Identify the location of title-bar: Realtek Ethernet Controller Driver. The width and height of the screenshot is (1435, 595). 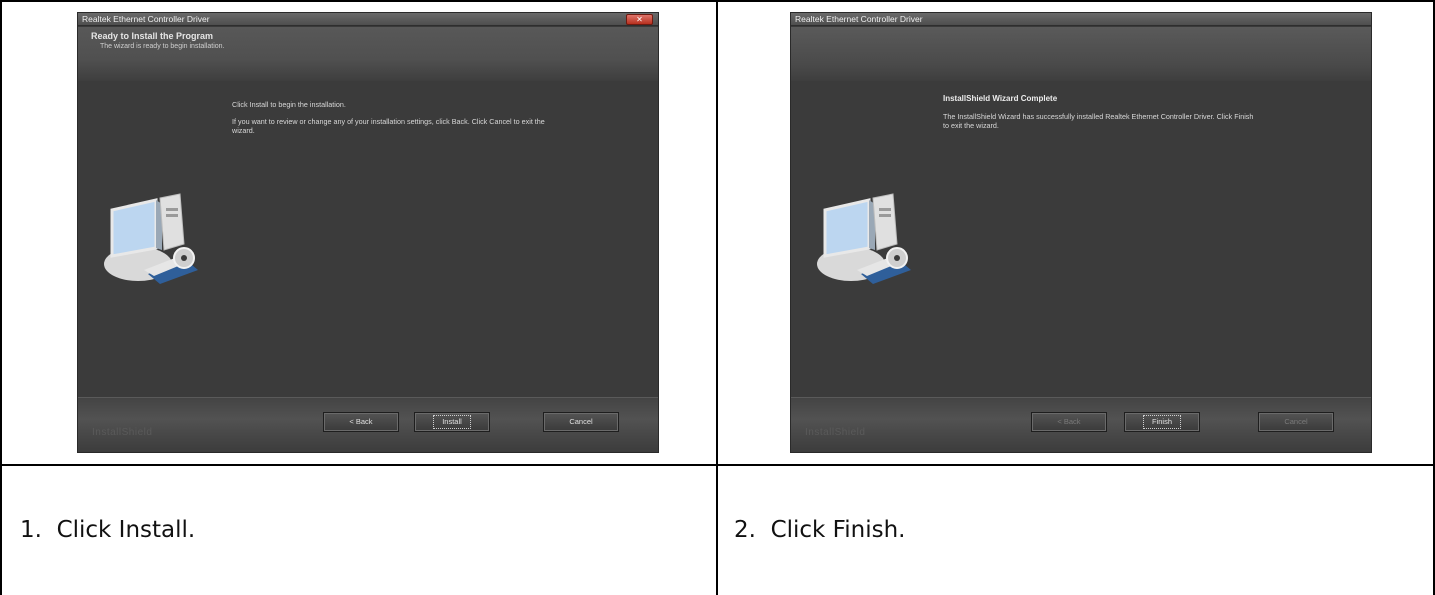
(1081, 19).